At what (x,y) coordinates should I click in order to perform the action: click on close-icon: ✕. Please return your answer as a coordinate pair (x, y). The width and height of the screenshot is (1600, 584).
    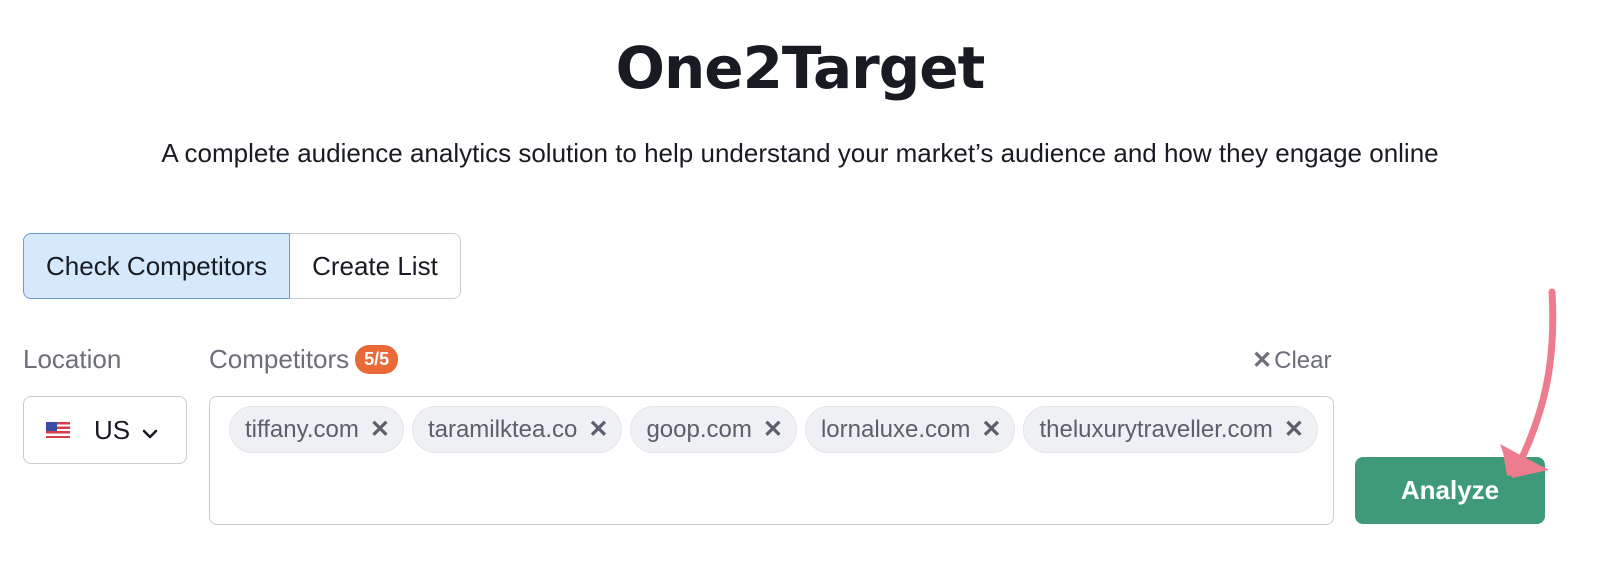
    Looking at the image, I should click on (1262, 360).